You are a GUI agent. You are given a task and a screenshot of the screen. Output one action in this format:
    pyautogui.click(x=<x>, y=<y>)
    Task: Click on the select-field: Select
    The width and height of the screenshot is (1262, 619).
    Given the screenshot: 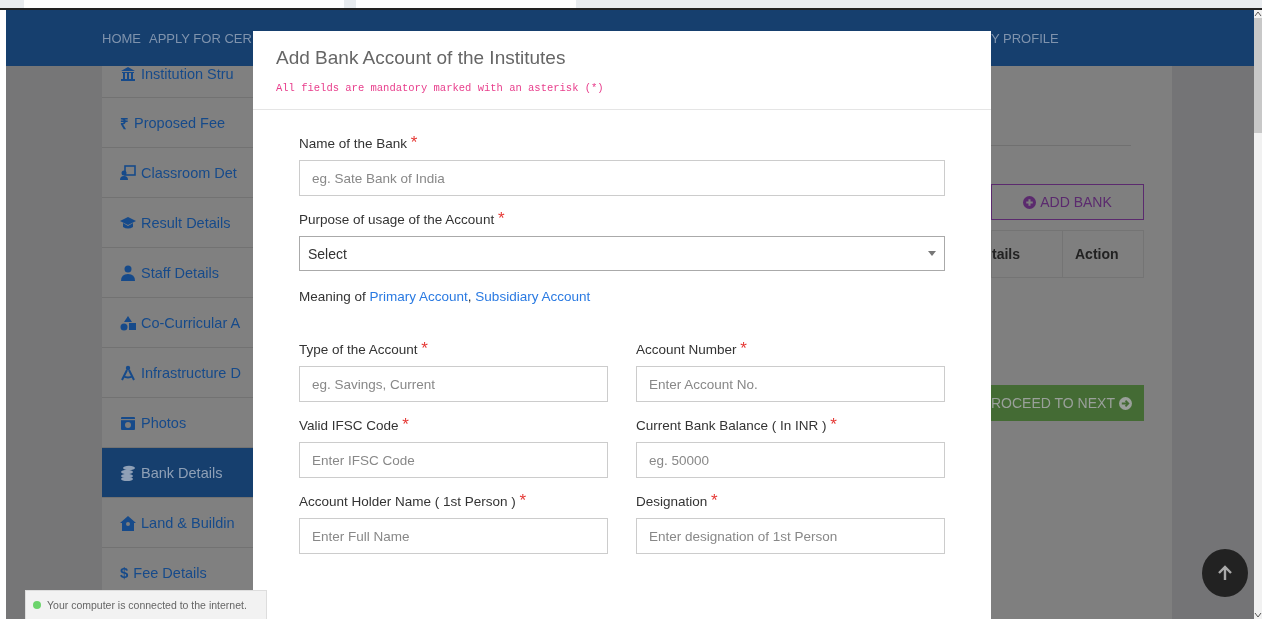 What is the action you would take?
    pyautogui.click(x=622, y=253)
    